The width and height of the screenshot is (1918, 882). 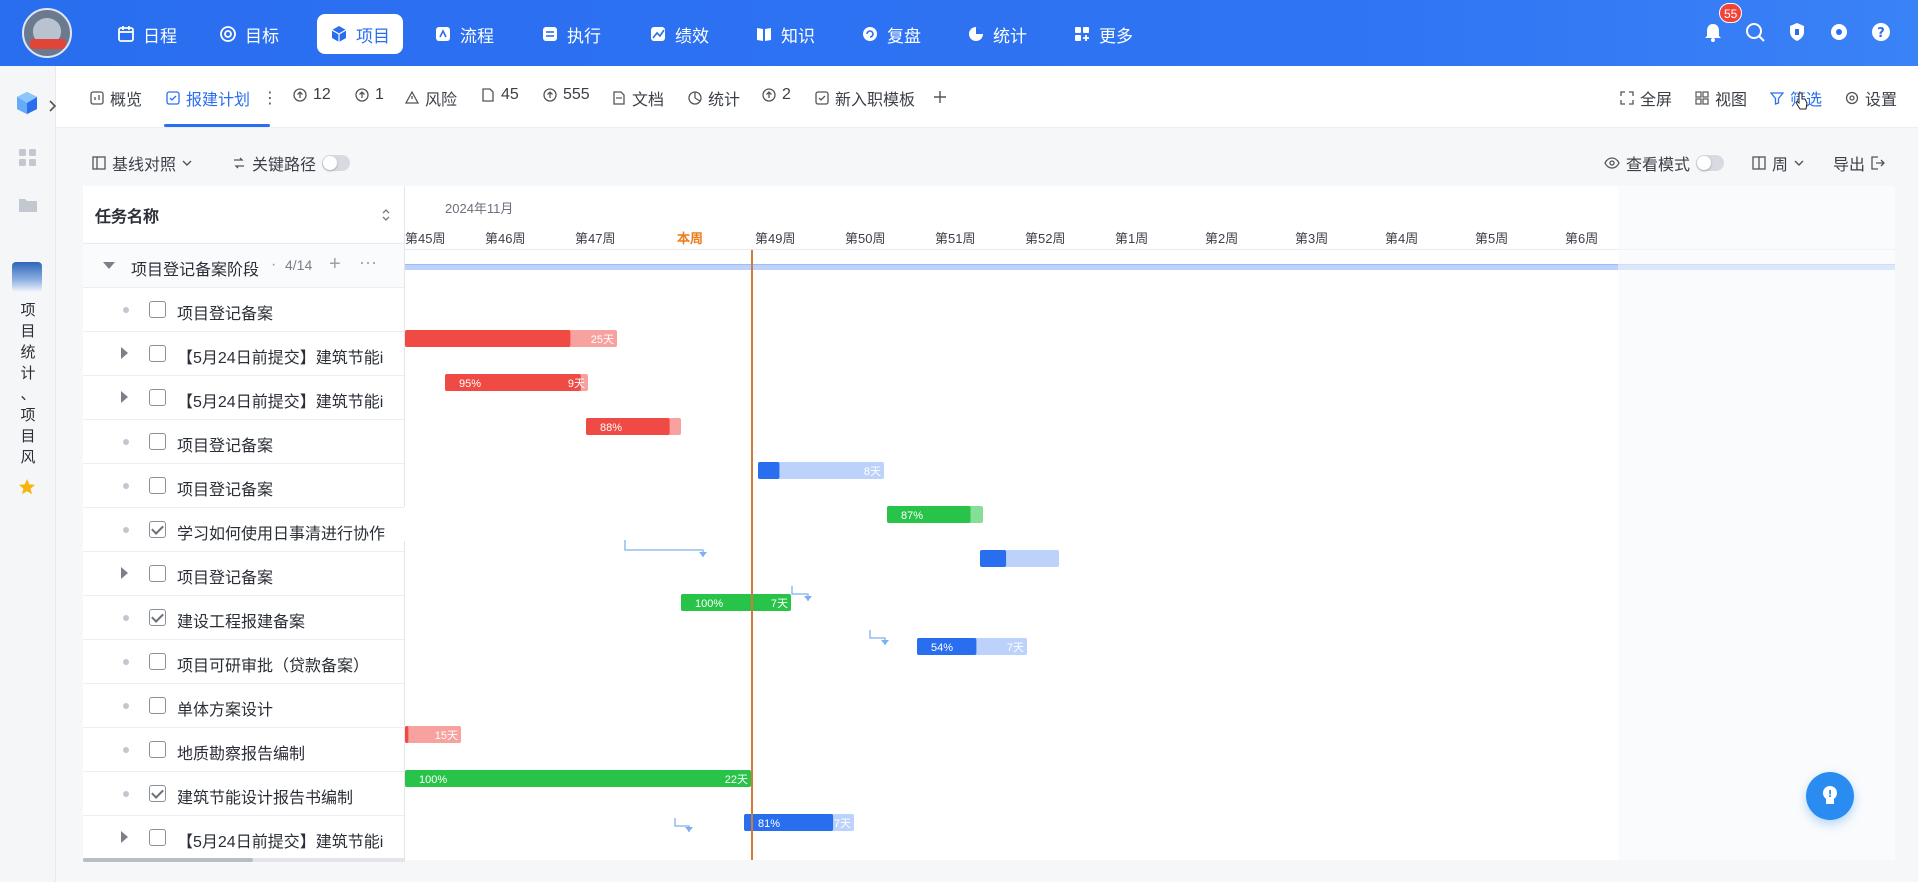 I want to click on add-tab-icon, so click(x=940, y=97).